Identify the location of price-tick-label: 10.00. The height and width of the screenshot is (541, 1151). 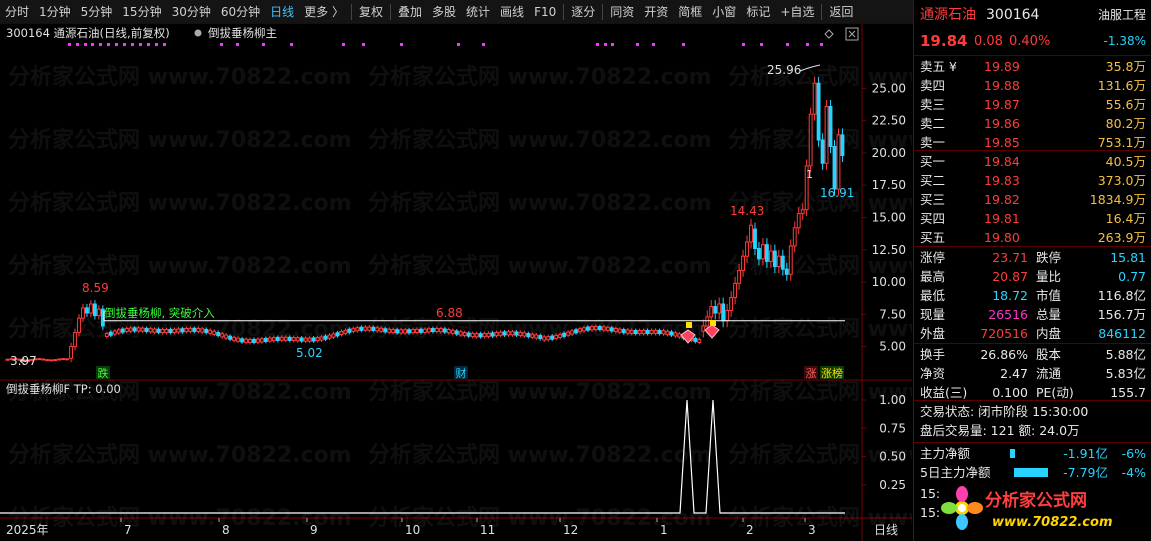
(889, 282).